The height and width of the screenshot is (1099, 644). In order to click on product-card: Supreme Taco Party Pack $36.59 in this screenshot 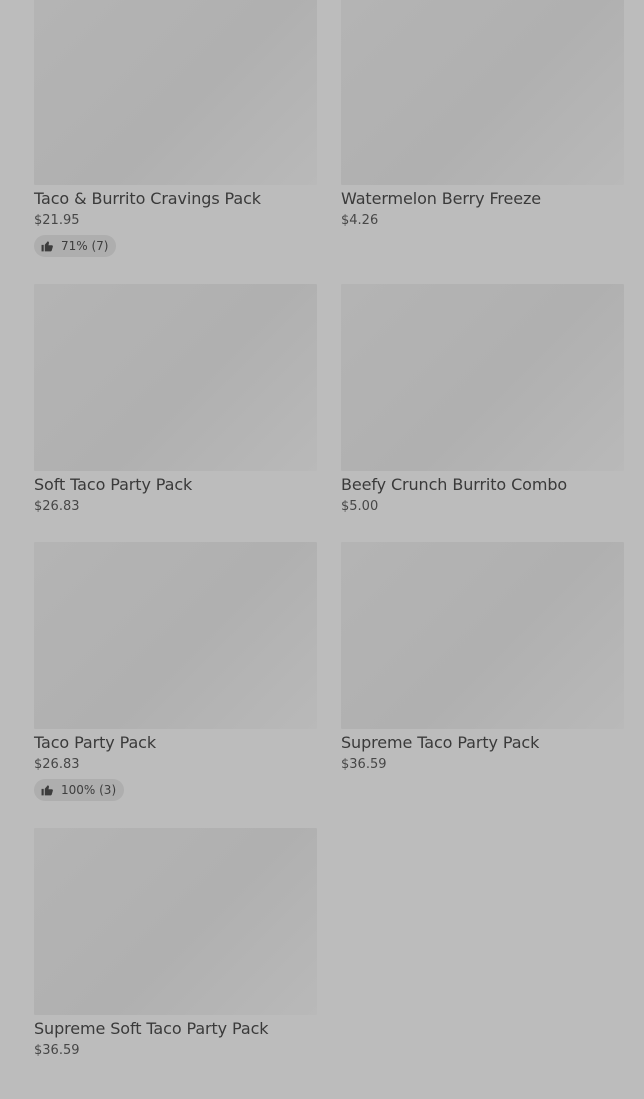, I will do `click(483, 658)`.